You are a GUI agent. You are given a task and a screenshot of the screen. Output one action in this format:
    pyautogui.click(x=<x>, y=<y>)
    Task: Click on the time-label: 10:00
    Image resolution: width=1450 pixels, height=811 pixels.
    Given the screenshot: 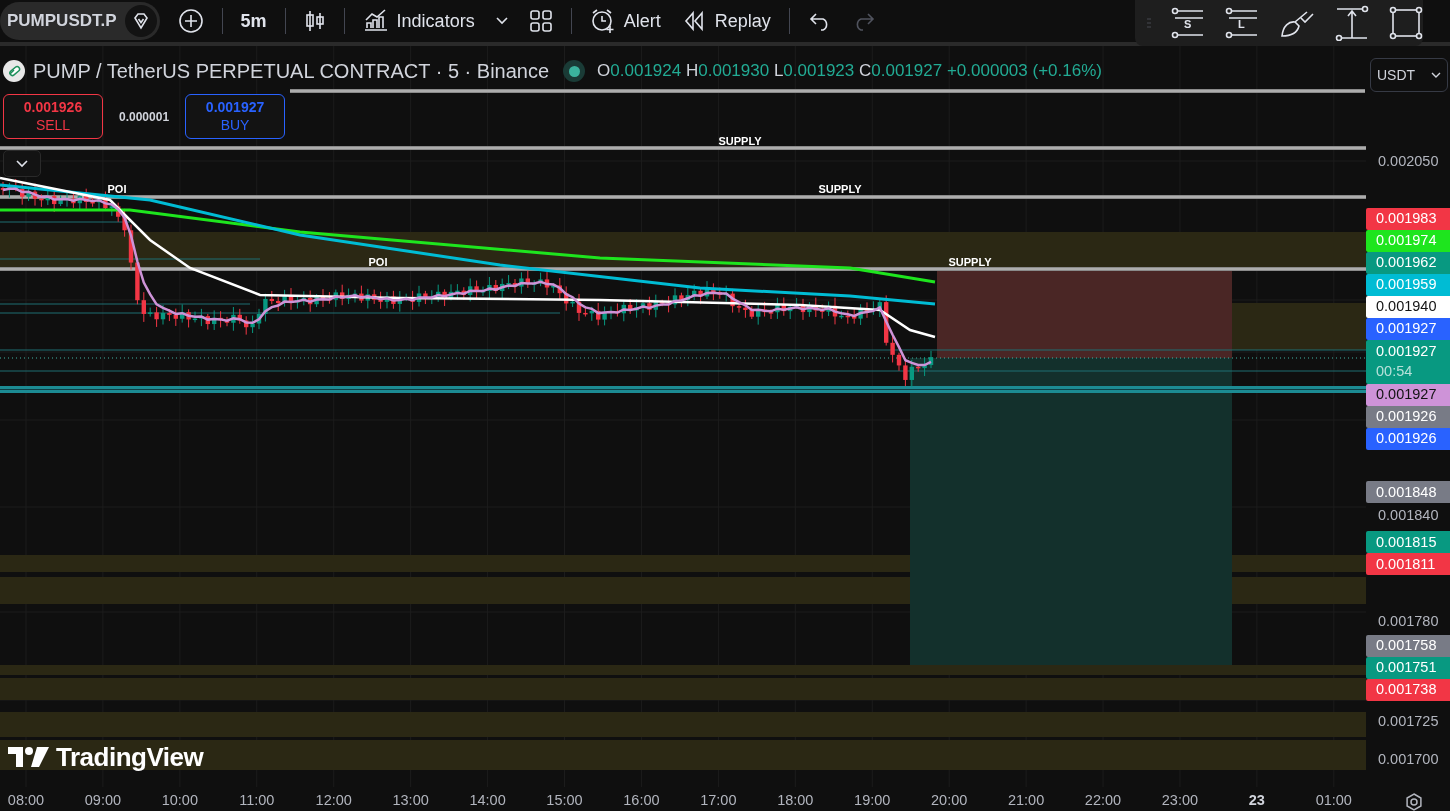 What is the action you would take?
    pyautogui.click(x=179, y=800)
    